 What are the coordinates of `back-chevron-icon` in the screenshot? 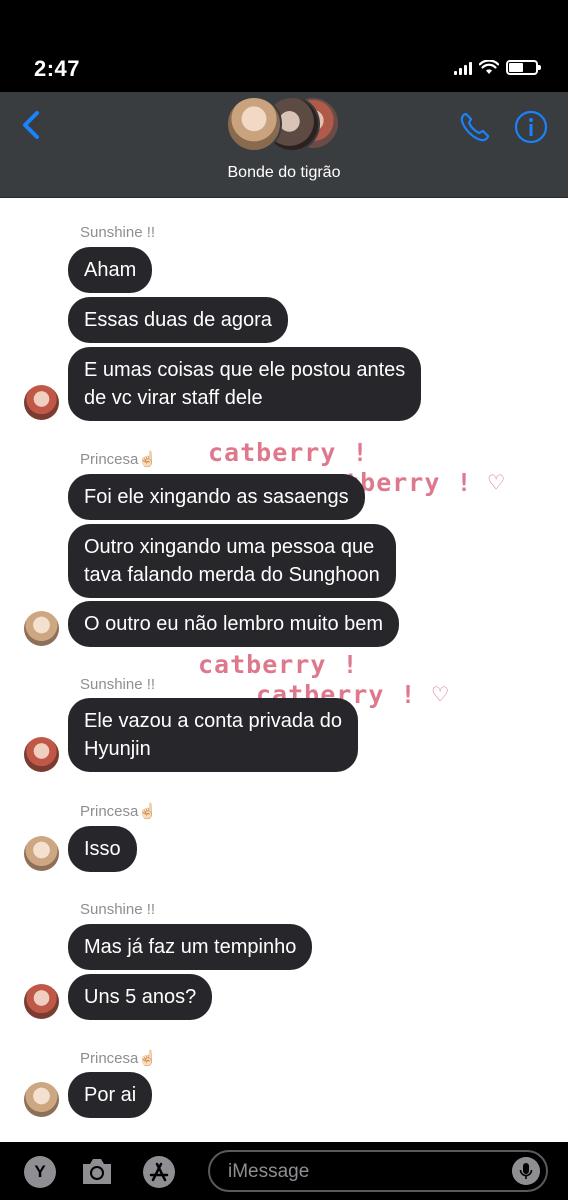 It's located at (33, 125).